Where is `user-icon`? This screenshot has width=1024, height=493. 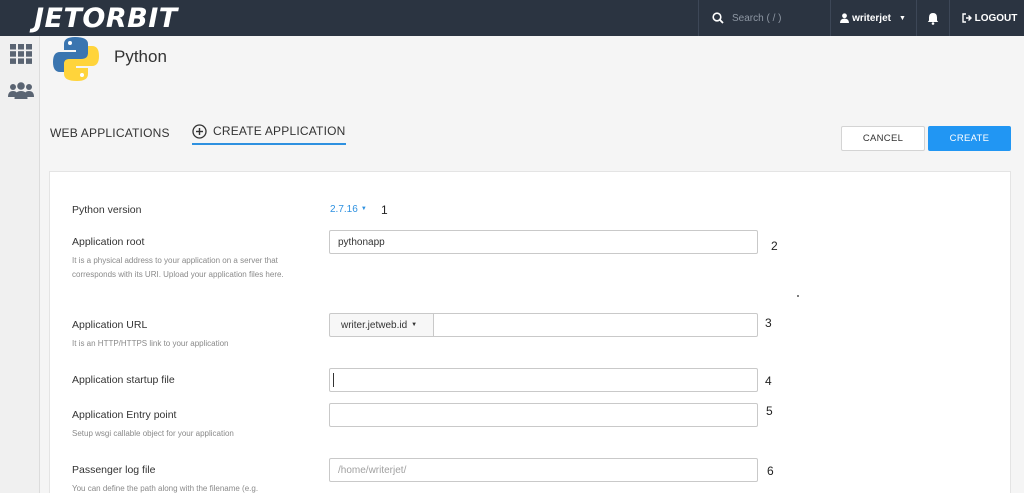
user-icon is located at coordinates (845, 18).